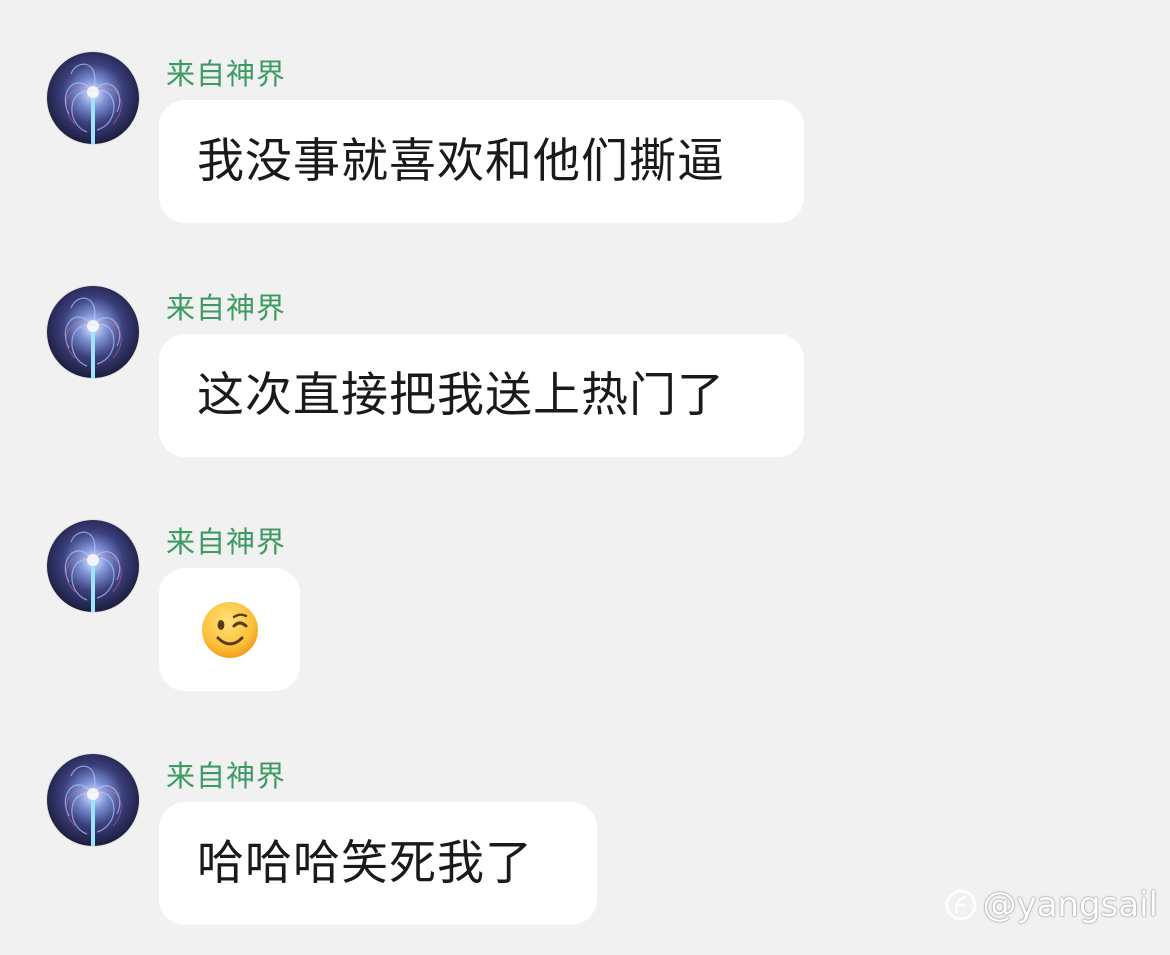 The width and height of the screenshot is (1170, 955). I want to click on message-bubble: 这次直接把我送上热门了, so click(481, 395).